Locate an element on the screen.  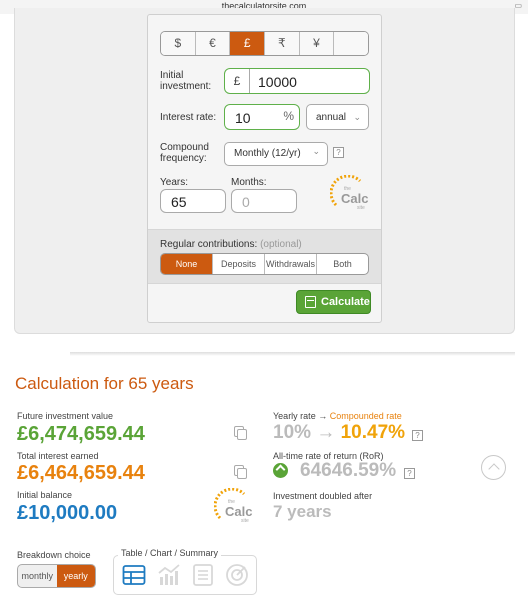
total-interest-label: Total interest earned is located at coordinates (58, 456).